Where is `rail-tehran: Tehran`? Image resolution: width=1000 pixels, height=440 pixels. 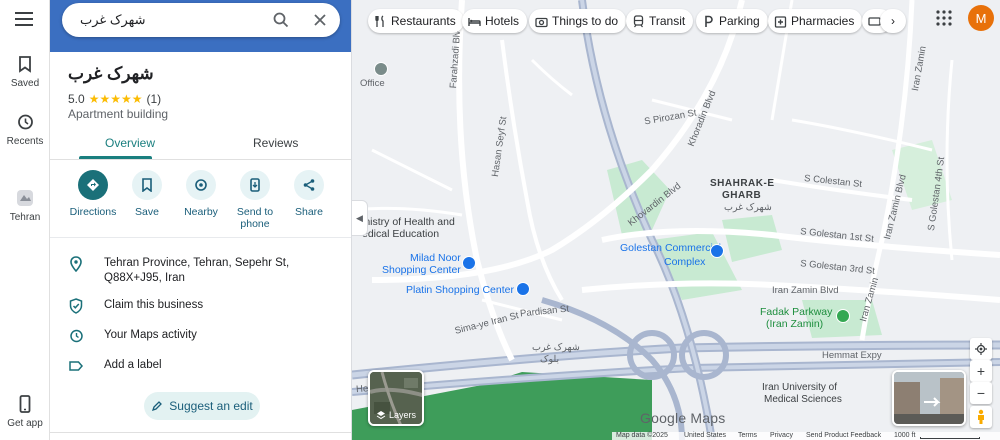 rail-tehran: Tehran is located at coordinates (25, 205).